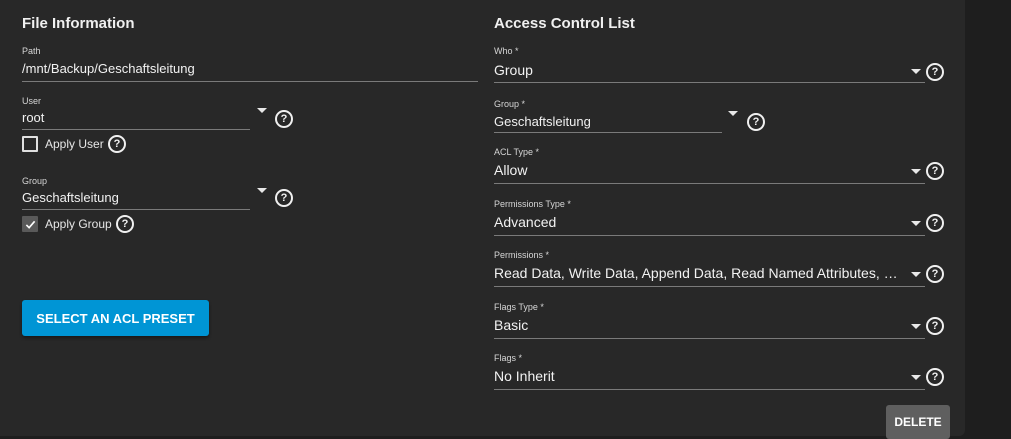 The image size is (1011, 439). What do you see at coordinates (136, 129) in the screenshot?
I see `user-underline` at bounding box center [136, 129].